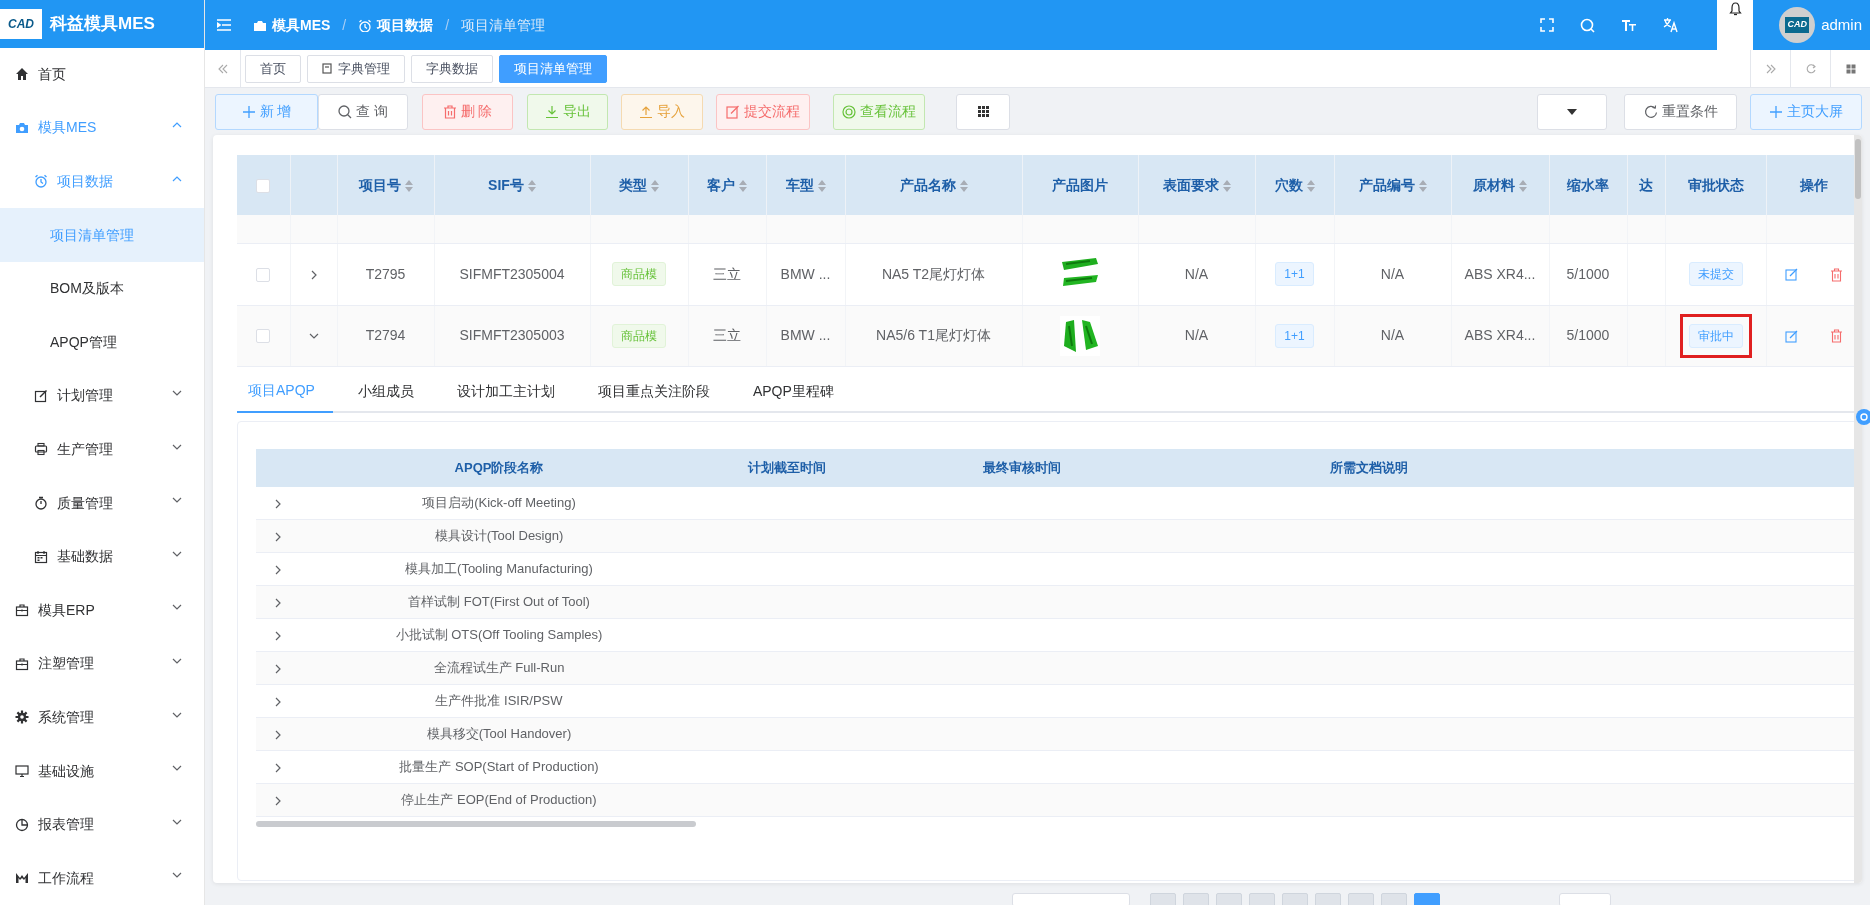 The width and height of the screenshot is (1870, 905). I want to click on page-tab: 字典管理, so click(356, 68).